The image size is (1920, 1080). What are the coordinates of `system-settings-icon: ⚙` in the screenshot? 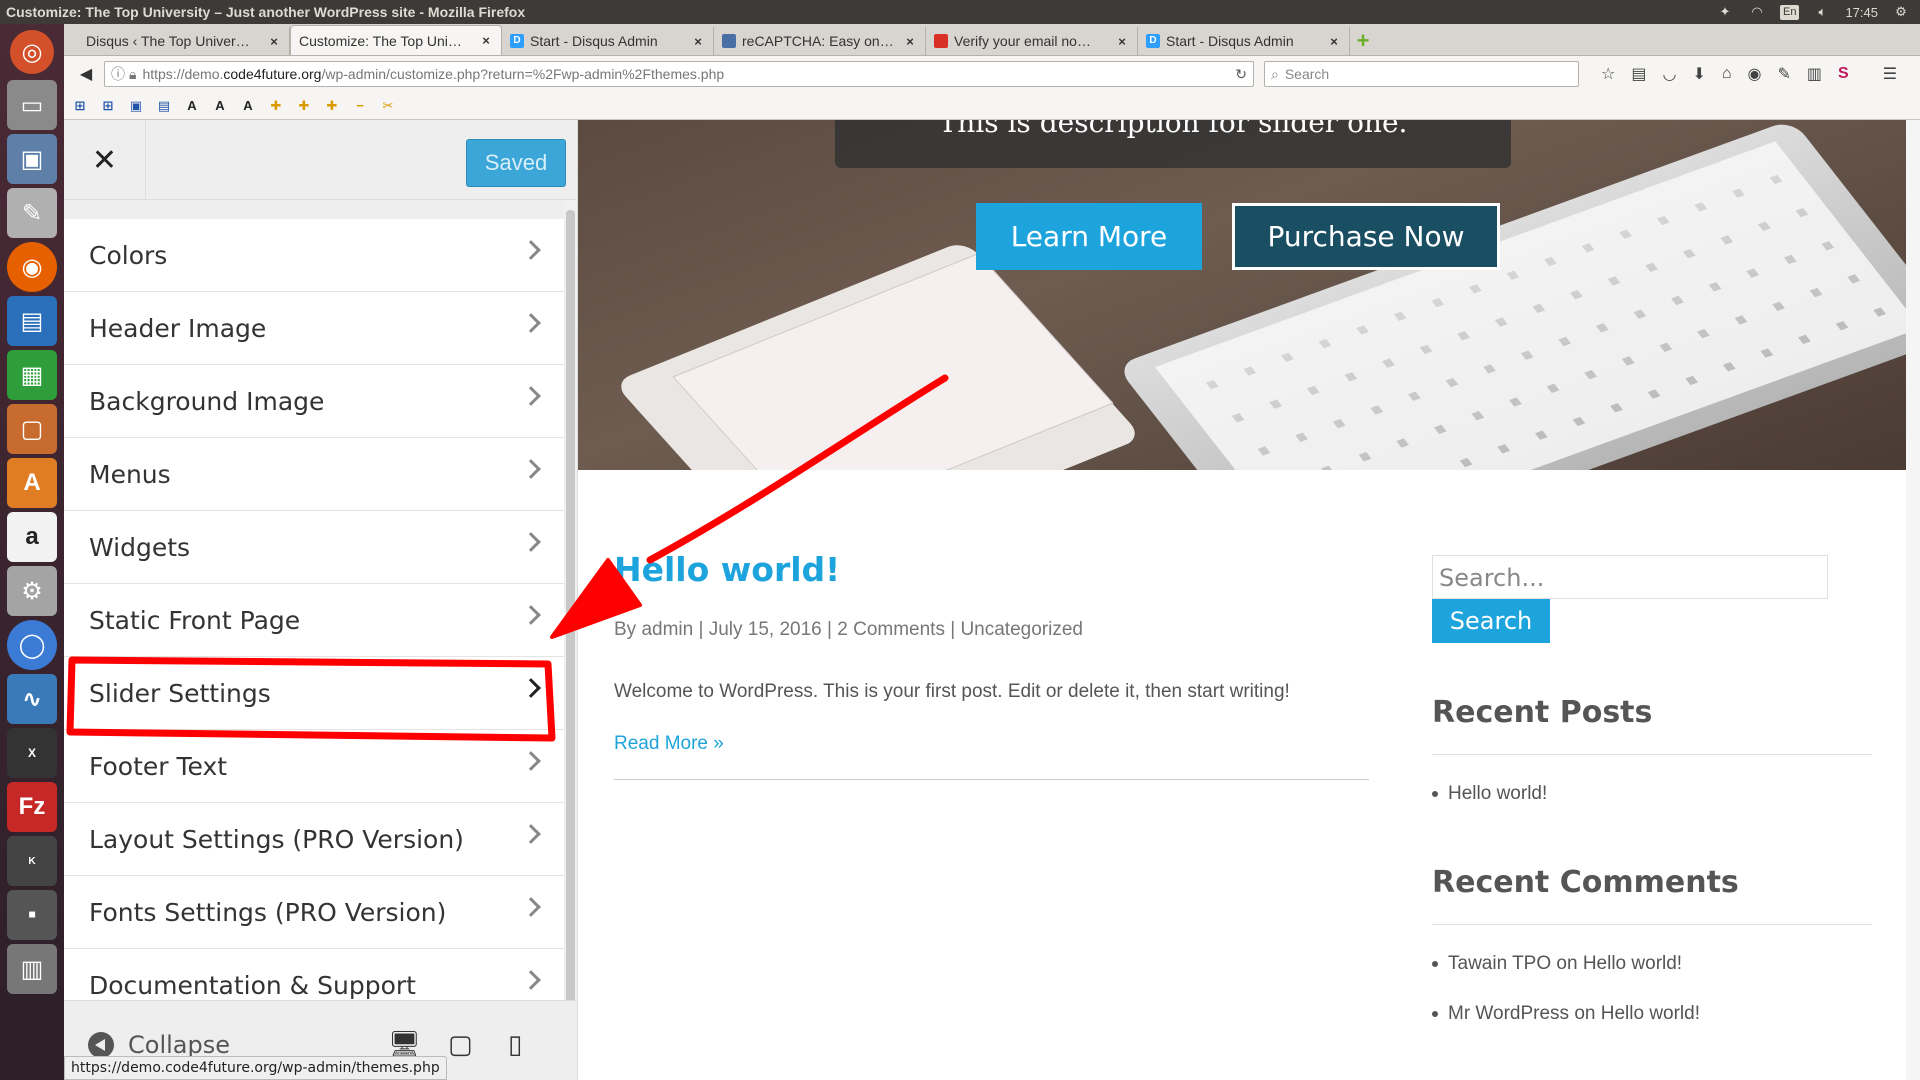 It's located at (32, 591).